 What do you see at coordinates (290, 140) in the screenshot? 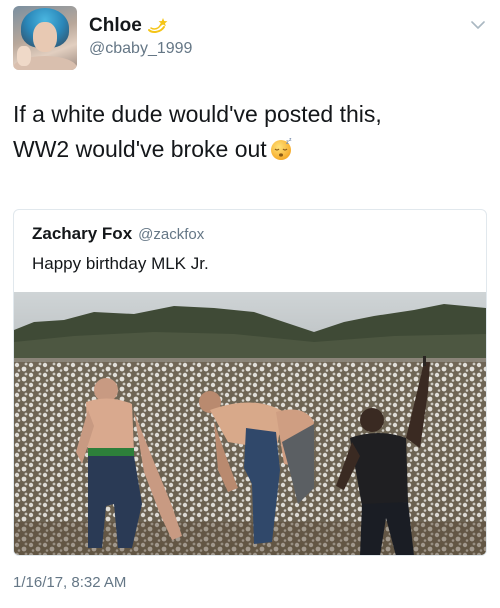
I see `svg-text: z` at bounding box center [290, 140].